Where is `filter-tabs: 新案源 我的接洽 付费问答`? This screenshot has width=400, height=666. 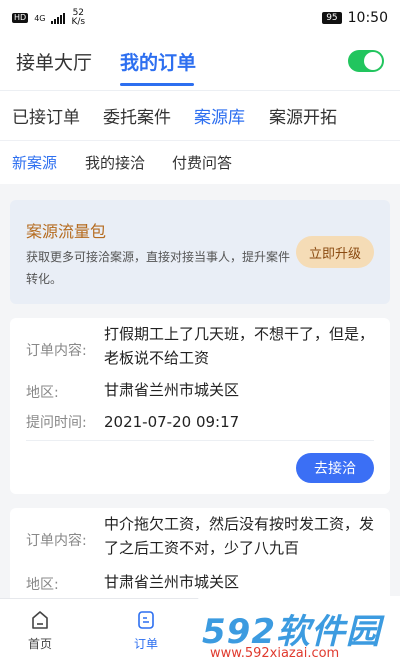 filter-tabs: 新案源 我的接洽 付费问答 is located at coordinates (200, 162).